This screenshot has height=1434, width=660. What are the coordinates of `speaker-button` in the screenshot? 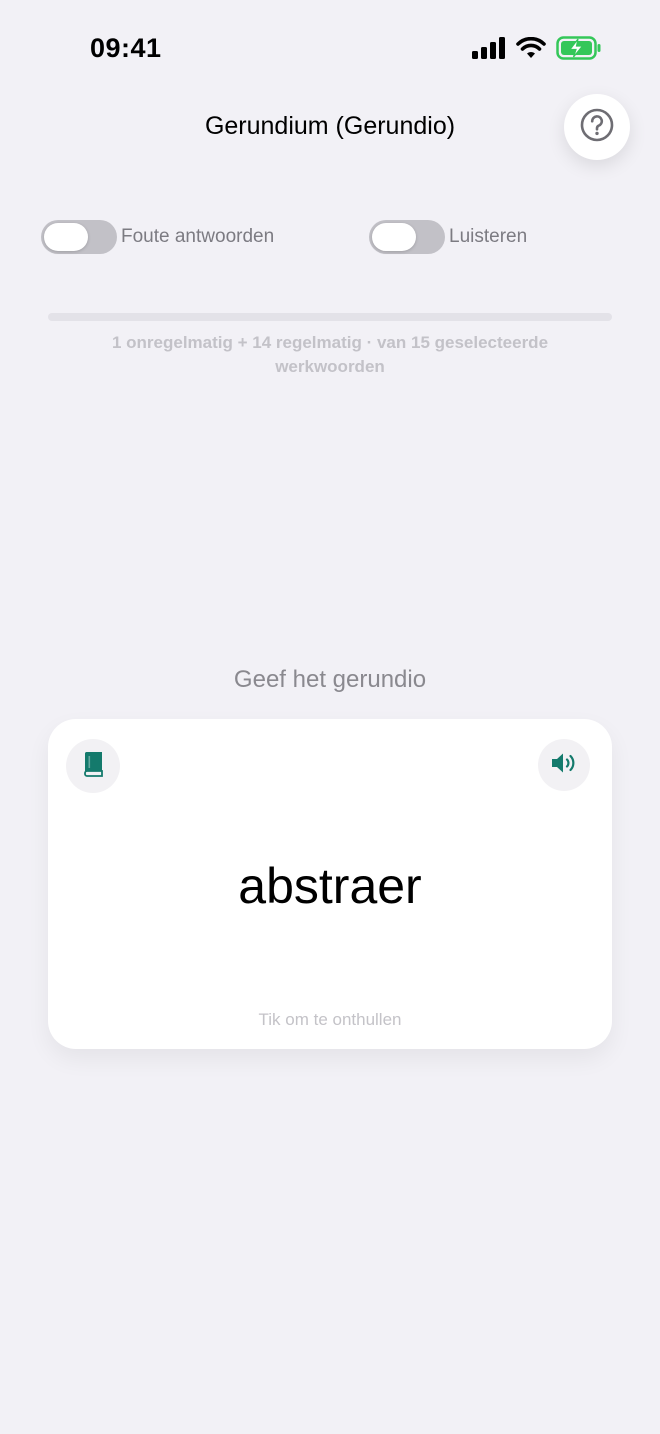 It's located at (564, 765).